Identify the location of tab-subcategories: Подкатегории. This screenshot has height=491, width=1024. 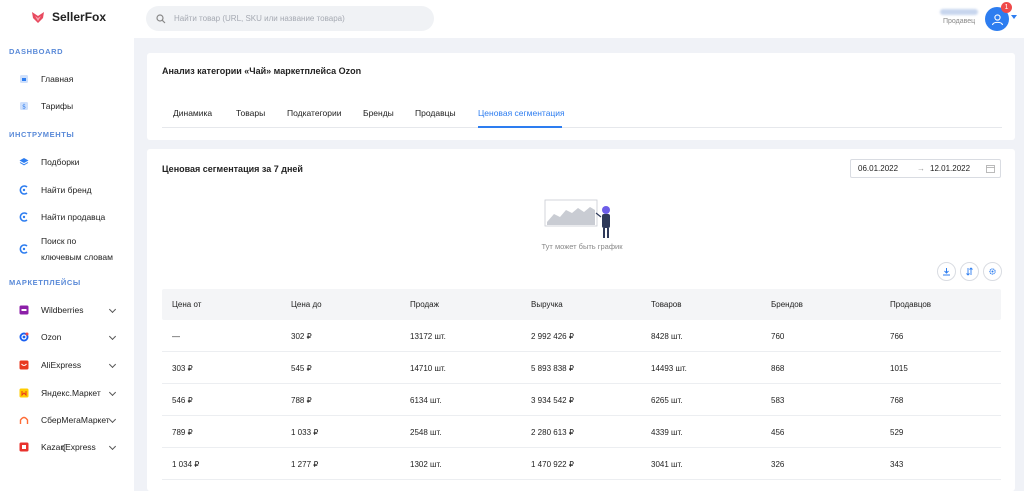
(314, 113).